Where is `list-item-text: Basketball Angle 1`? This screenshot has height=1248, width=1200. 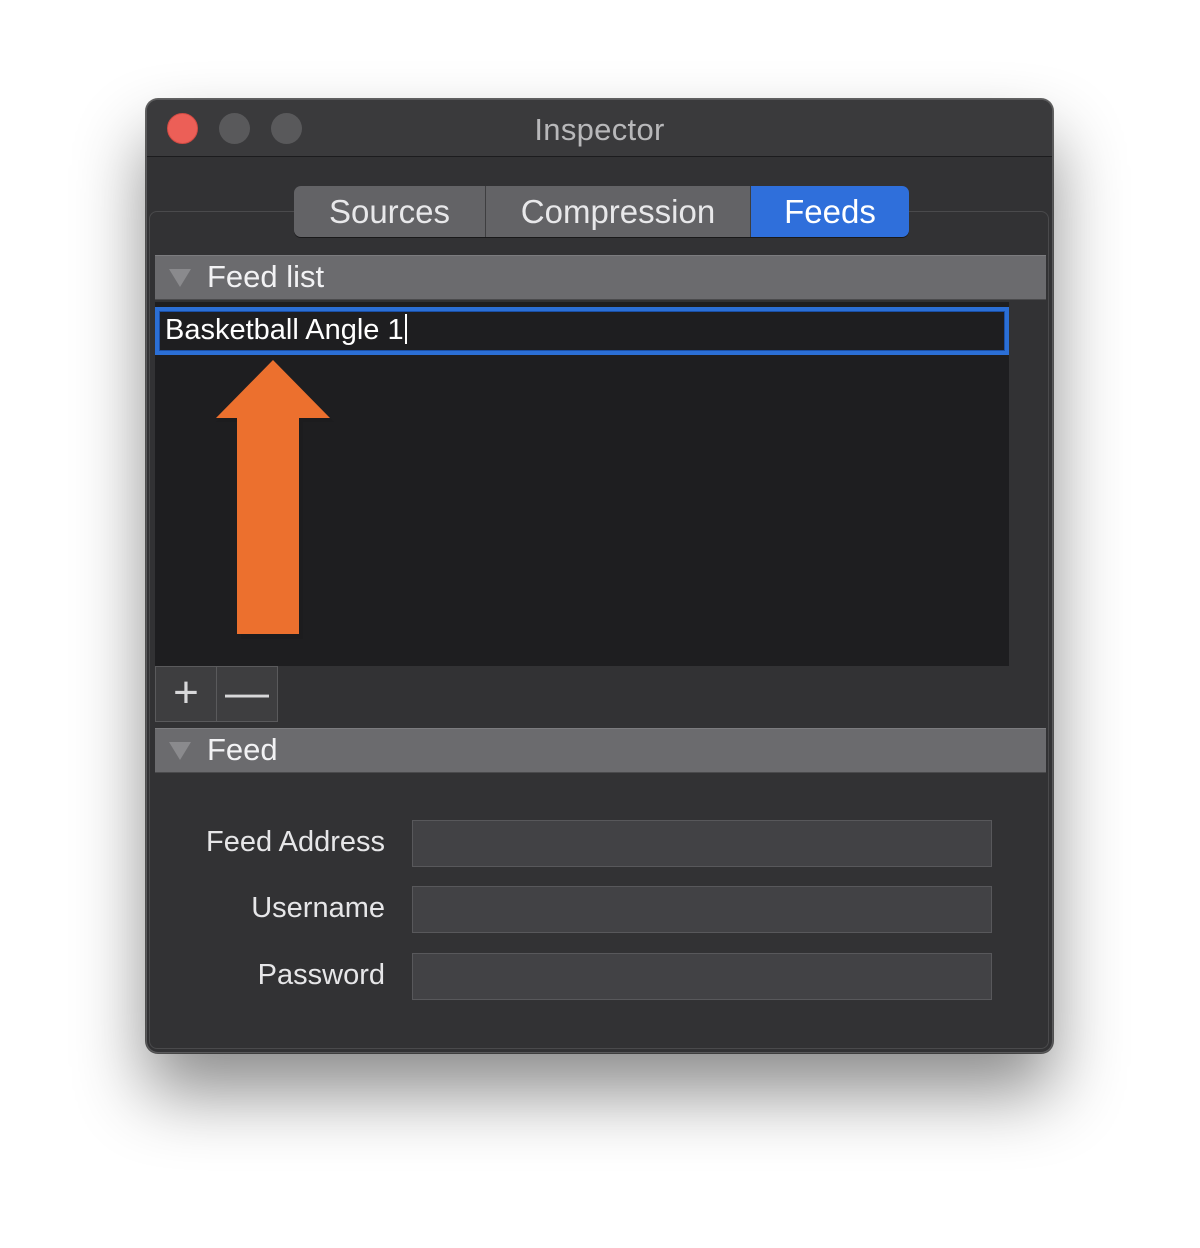
list-item-text: Basketball Angle 1 is located at coordinates (284, 330).